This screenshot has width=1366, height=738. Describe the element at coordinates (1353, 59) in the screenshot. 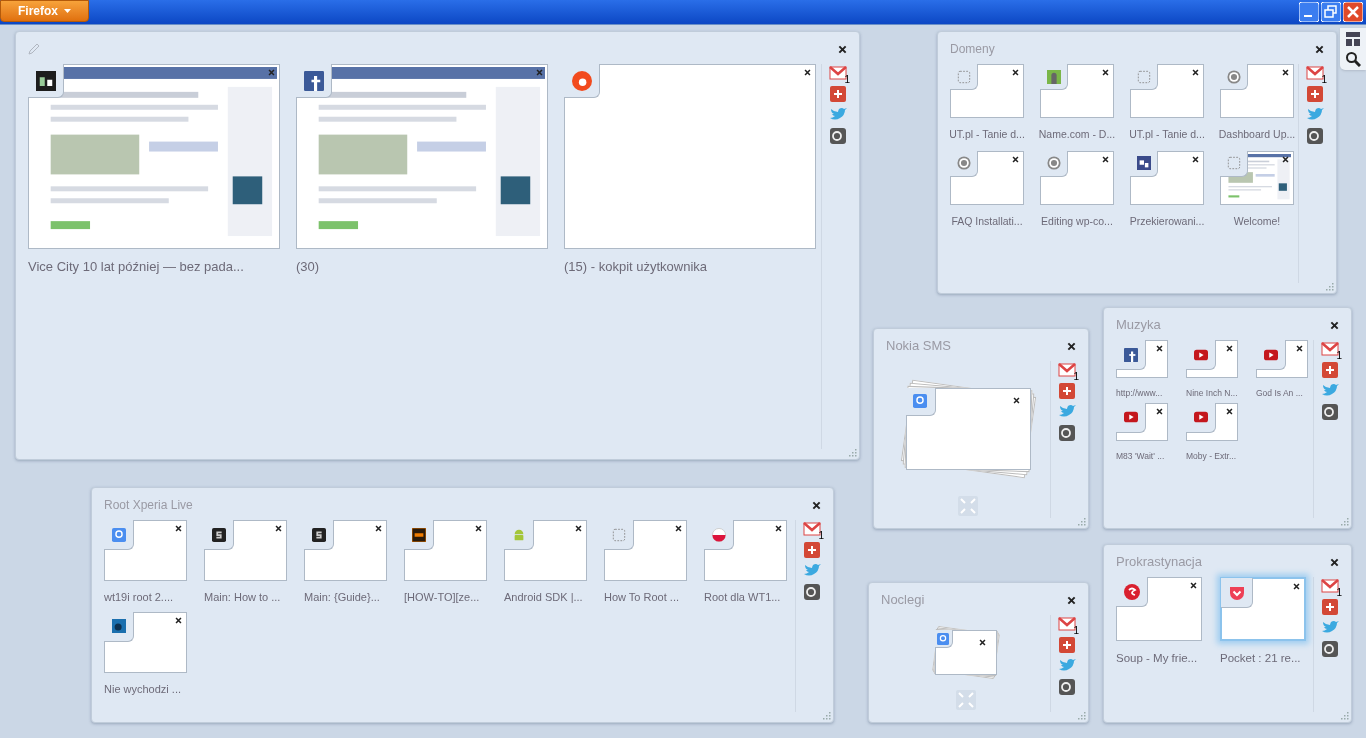

I see `search-icon` at that location.